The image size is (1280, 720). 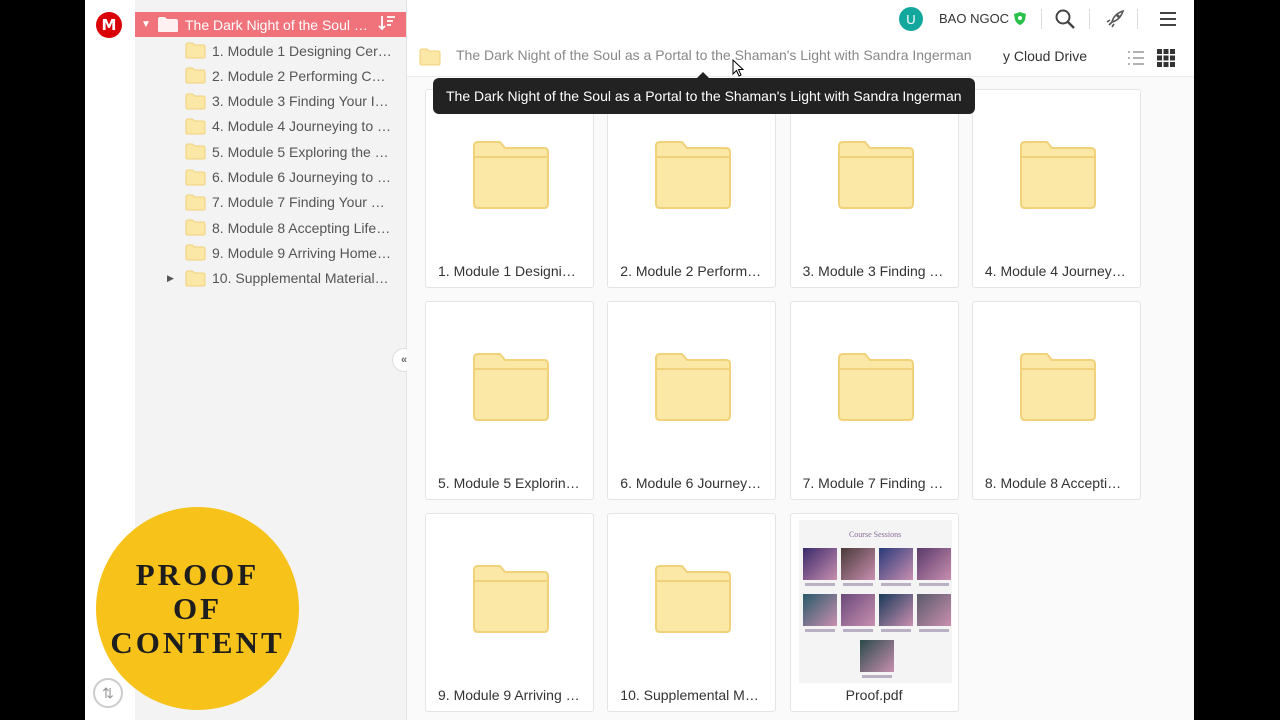 I want to click on item-name: 9. Module 9 Arriving Home to Yourself, so click(x=515, y=695).